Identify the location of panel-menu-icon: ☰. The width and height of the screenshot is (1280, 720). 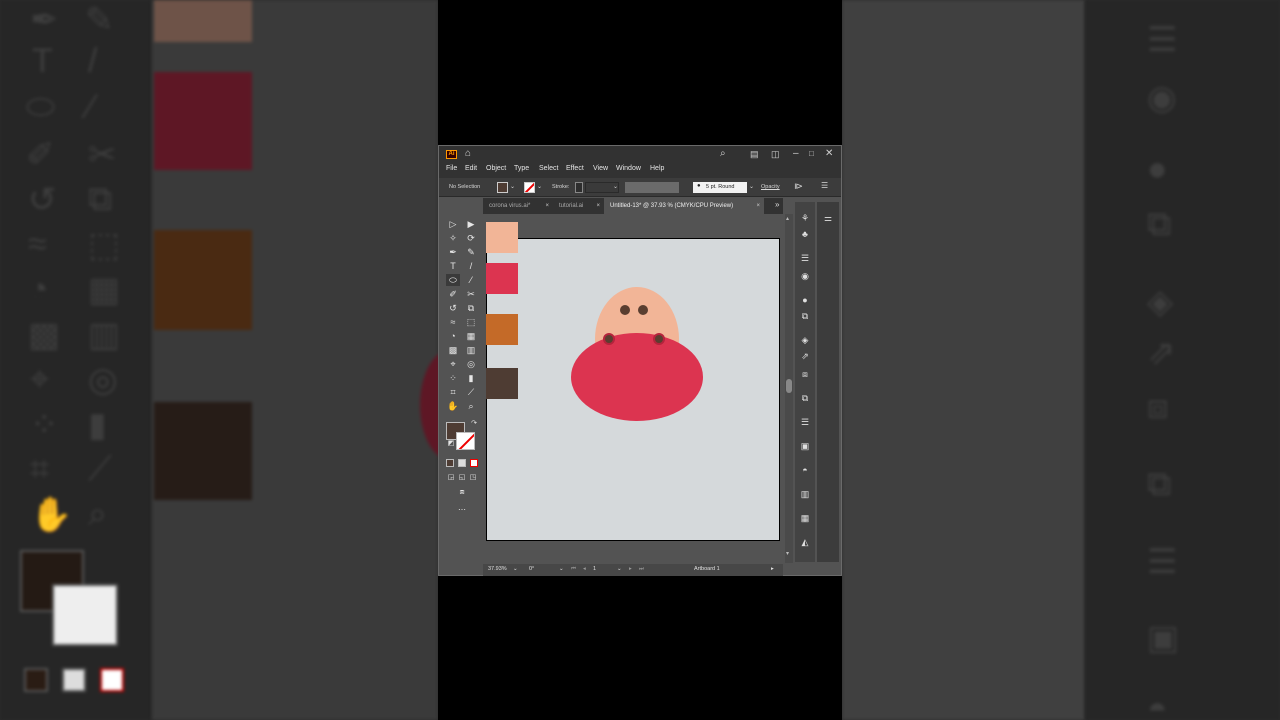
(824, 185).